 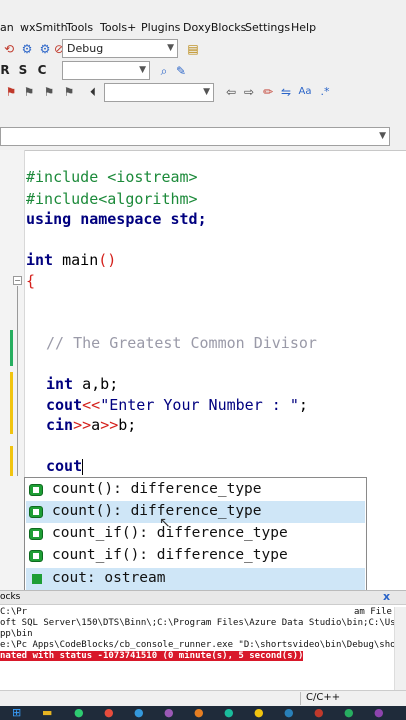 I want to click on clear-bookmark-icon: ⚑, so click(x=69, y=92).